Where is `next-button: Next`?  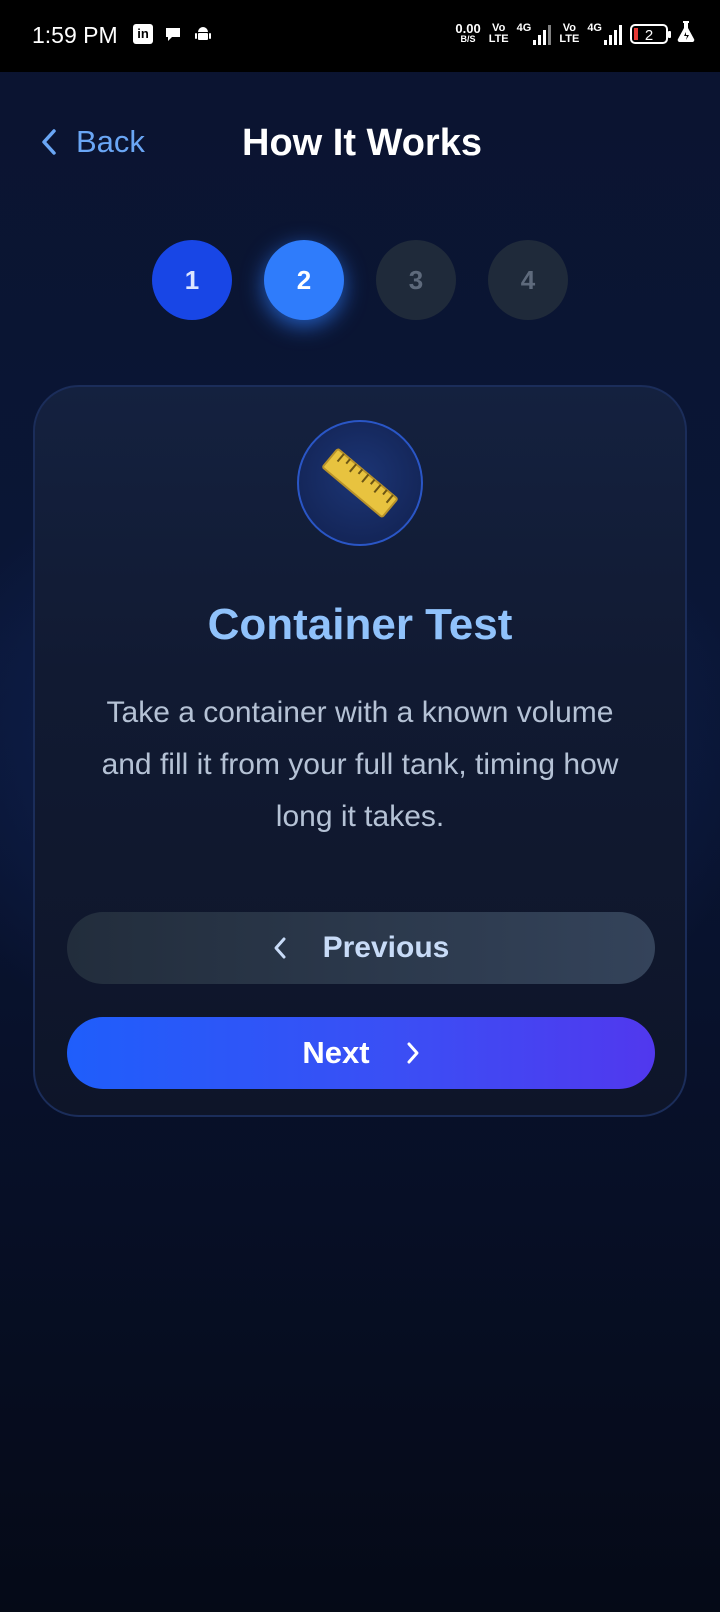 next-button: Next is located at coordinates (361, 1053).